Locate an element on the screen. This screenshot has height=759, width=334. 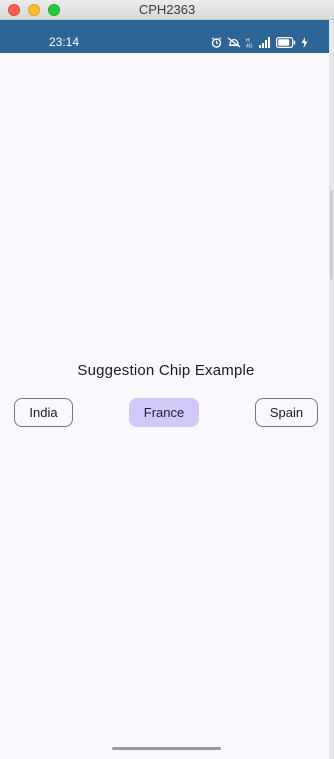
volte-icon: H 4G is located at coordinates (250, 42).